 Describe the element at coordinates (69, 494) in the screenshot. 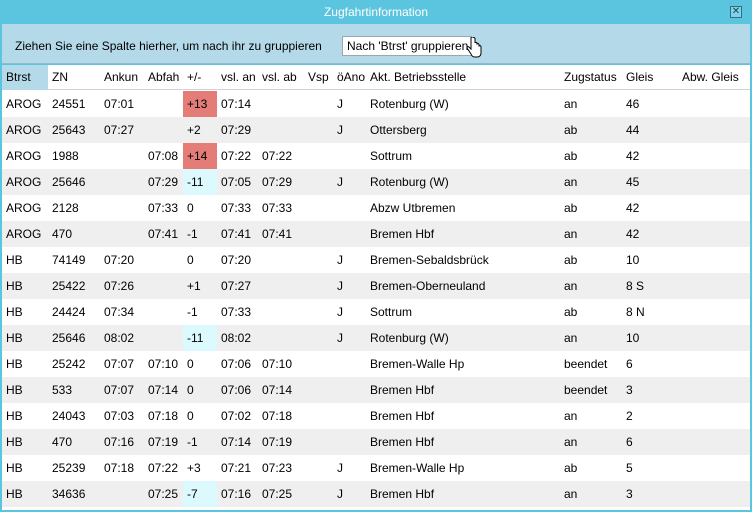

I see `cell-zn: 34636` at that location.